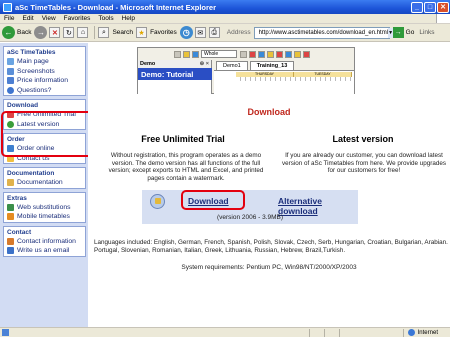  I want to click on ie-icon, so click(7, 7).